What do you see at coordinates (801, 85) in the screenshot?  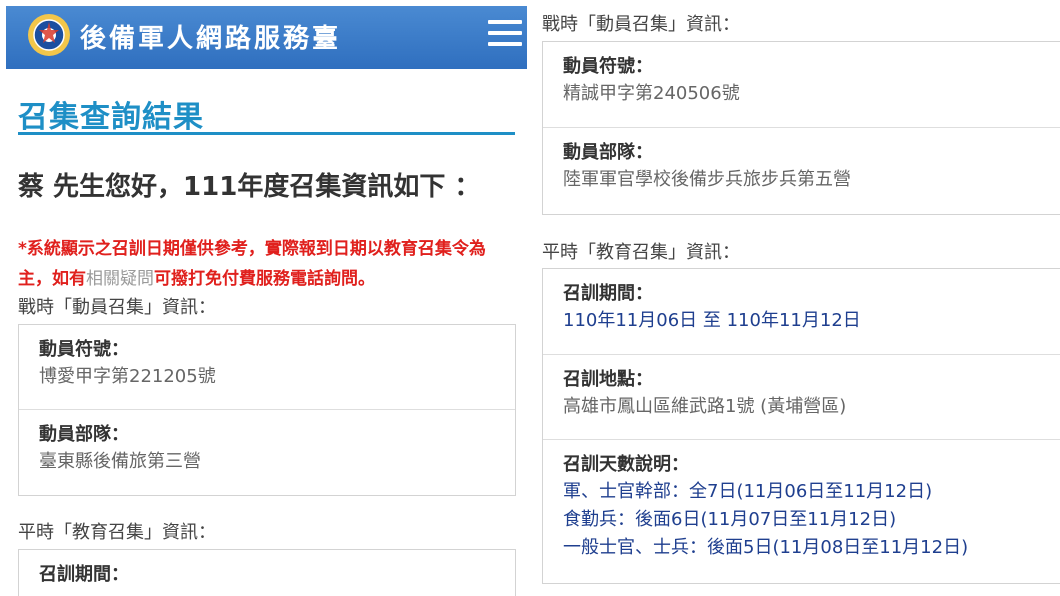 I see `mobilization-code-field: 動員符號： 精誠甲字第240506號` at bounding box center [801, 85].